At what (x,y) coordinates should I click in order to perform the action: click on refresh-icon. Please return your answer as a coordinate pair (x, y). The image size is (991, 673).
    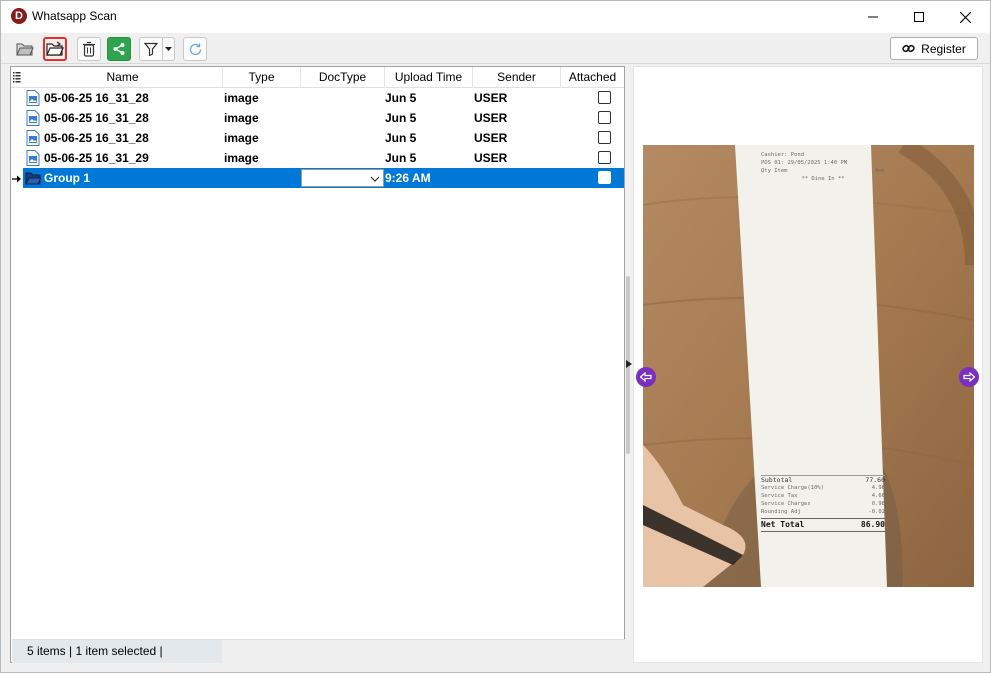
    Looking at the image, I should click on (195, 49).